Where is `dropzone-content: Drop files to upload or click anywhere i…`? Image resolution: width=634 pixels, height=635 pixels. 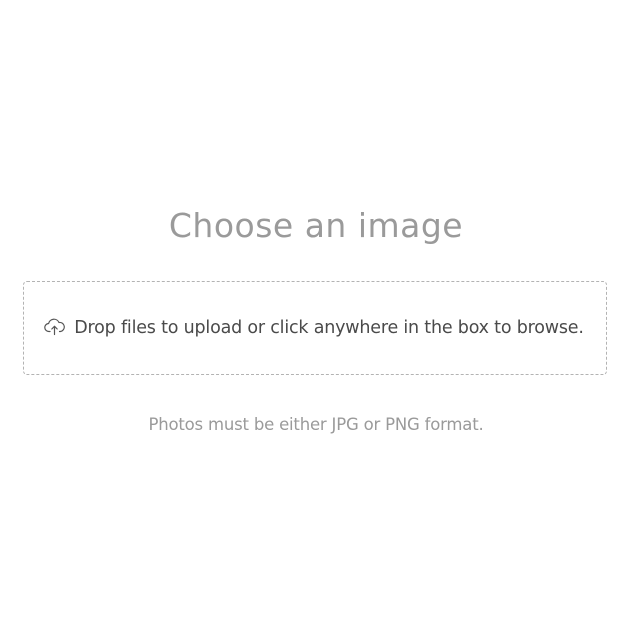 dropzone-content: Drop files to upload or click anywhere i… is located at coordinates (314, 328).